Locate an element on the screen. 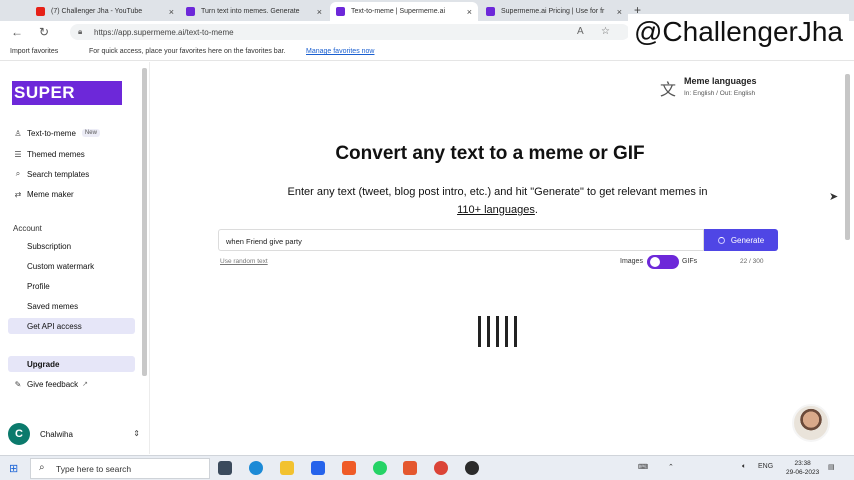  chrome-icon is located at coordinates (441, 468).